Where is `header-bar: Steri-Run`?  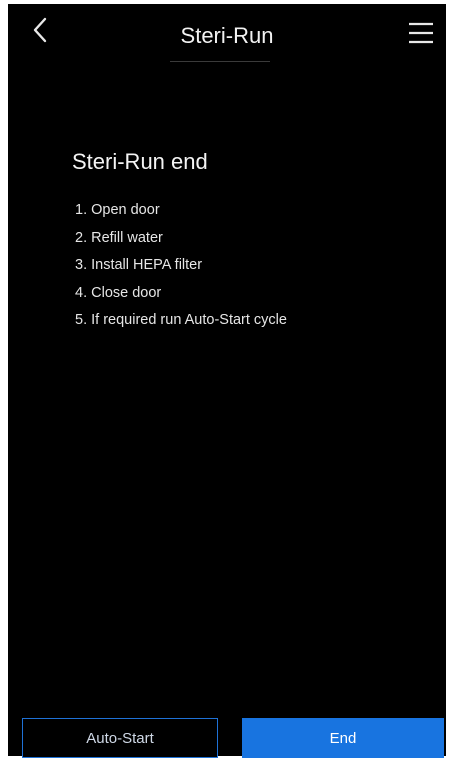
header-bar: Steri-Run is located at coordinates (227, 35).